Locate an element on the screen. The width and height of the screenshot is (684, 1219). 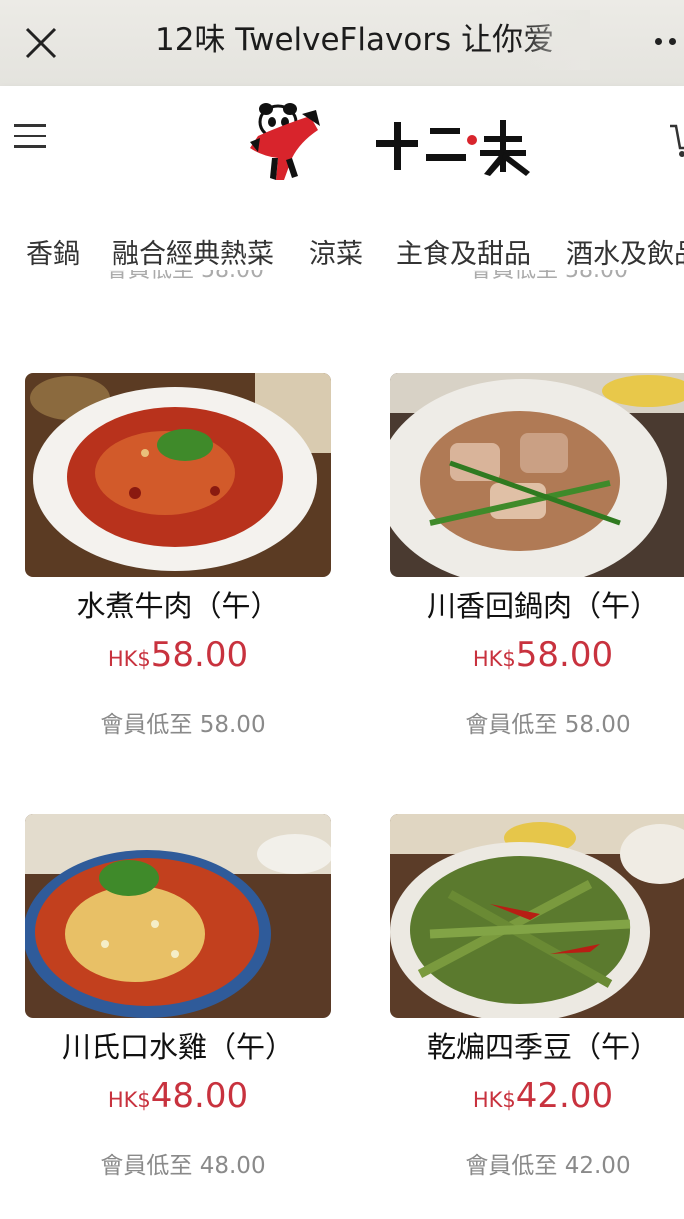
window-title: 12味 TwelveFlavors 让你爱 is located at coordinates (355, 40).